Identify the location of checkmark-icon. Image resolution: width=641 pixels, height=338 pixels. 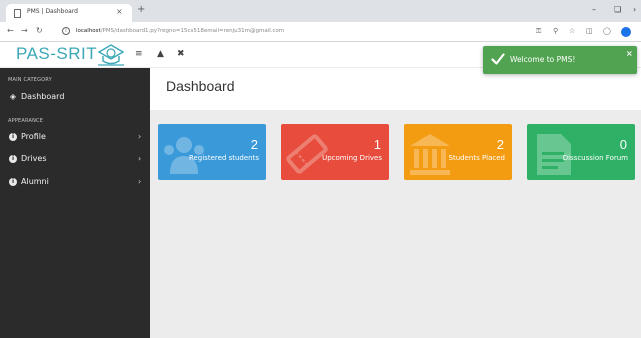
(498, 59).